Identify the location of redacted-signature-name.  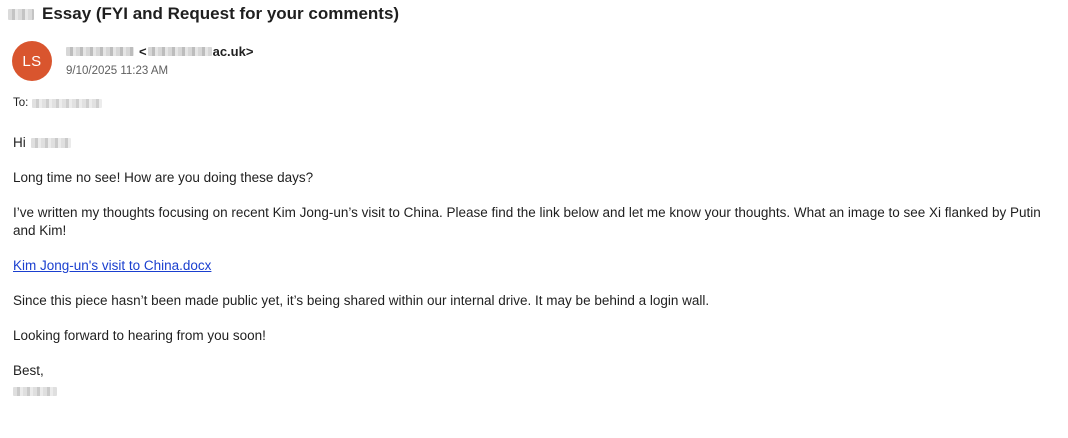
(35, 391).